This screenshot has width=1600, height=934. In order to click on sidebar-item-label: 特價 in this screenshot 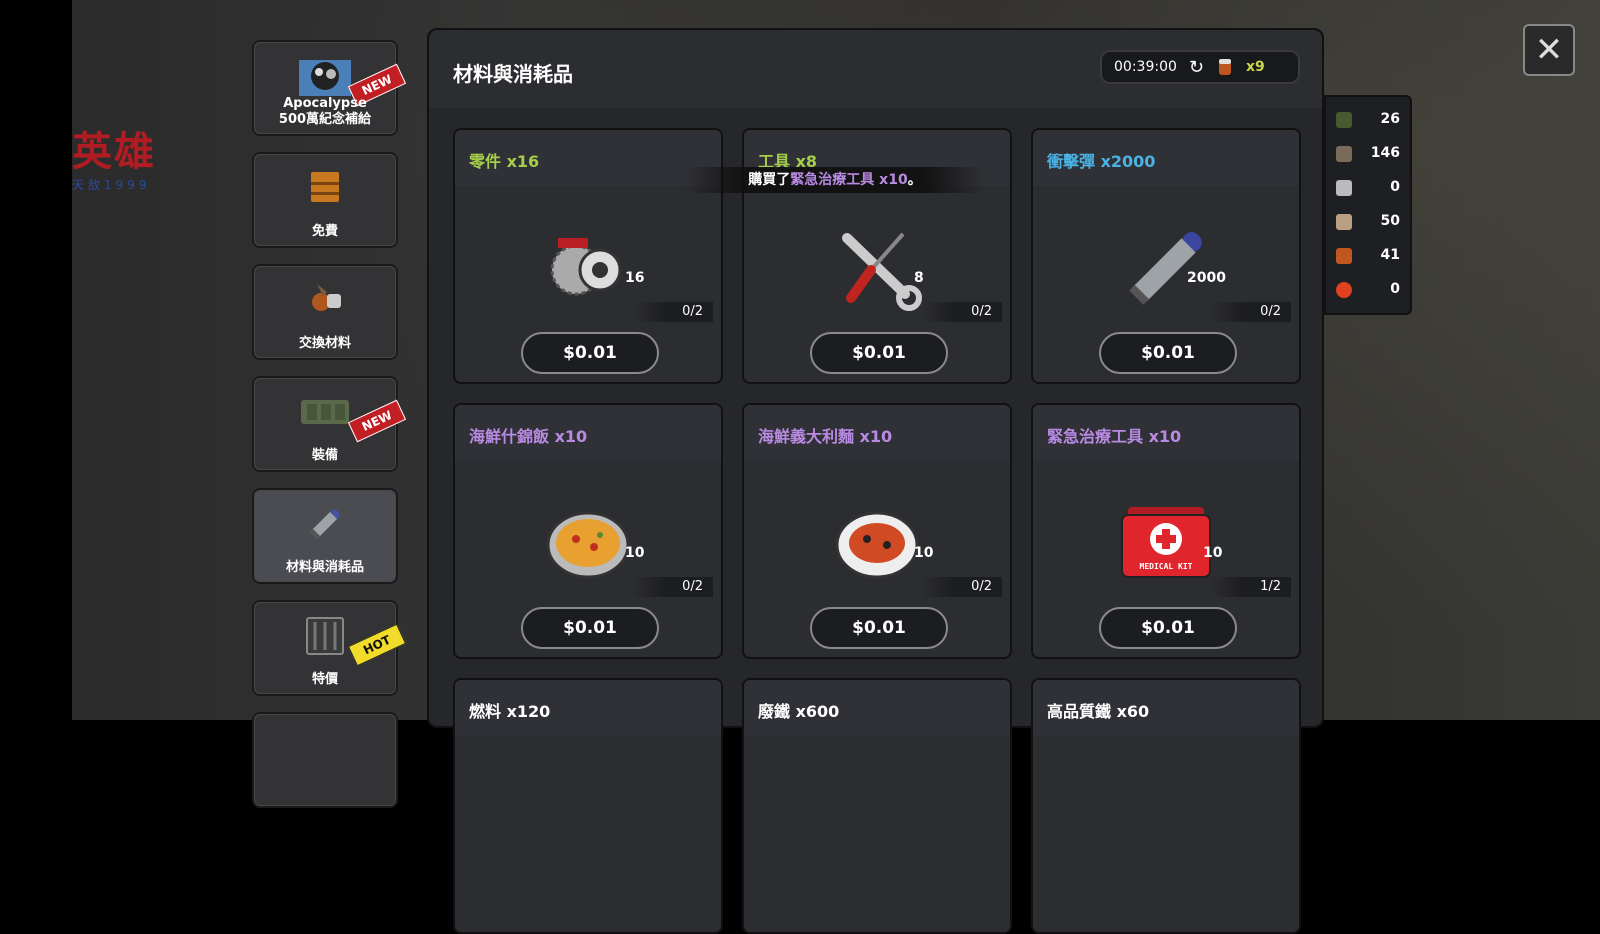, I will do `click(324, 679)`.